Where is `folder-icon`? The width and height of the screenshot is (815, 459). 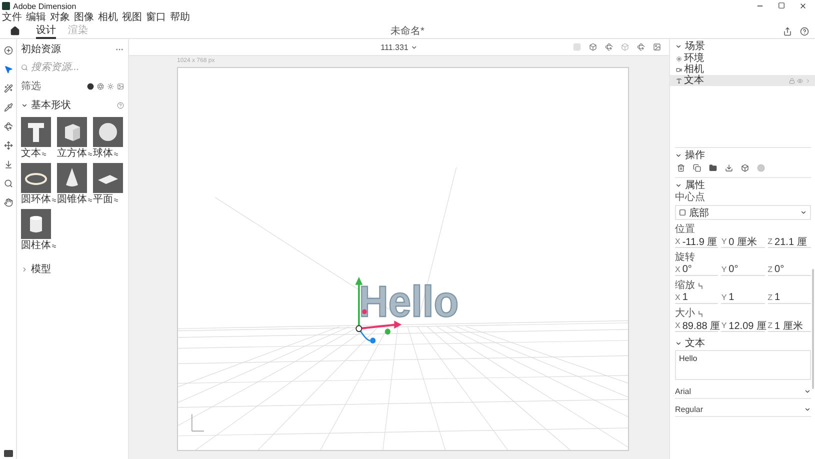 folder-icon is located at coordinates (713, 168).